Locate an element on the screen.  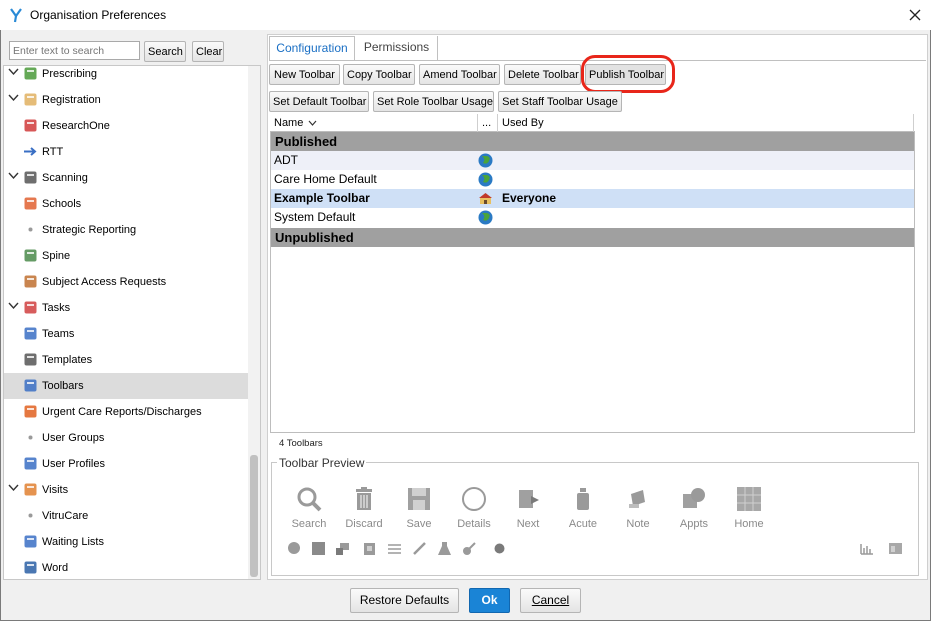
preview-home-label: Home is located at coordinates (749, 524).